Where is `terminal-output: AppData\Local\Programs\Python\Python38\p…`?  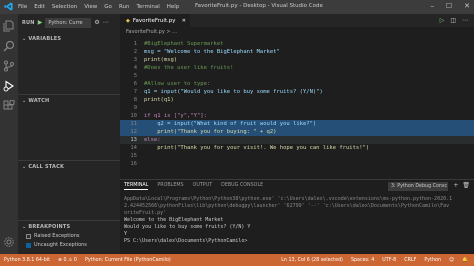
terminal-output: AppData\Local\Programs\Python\Python38\p… is located at coordinates (297, 220).